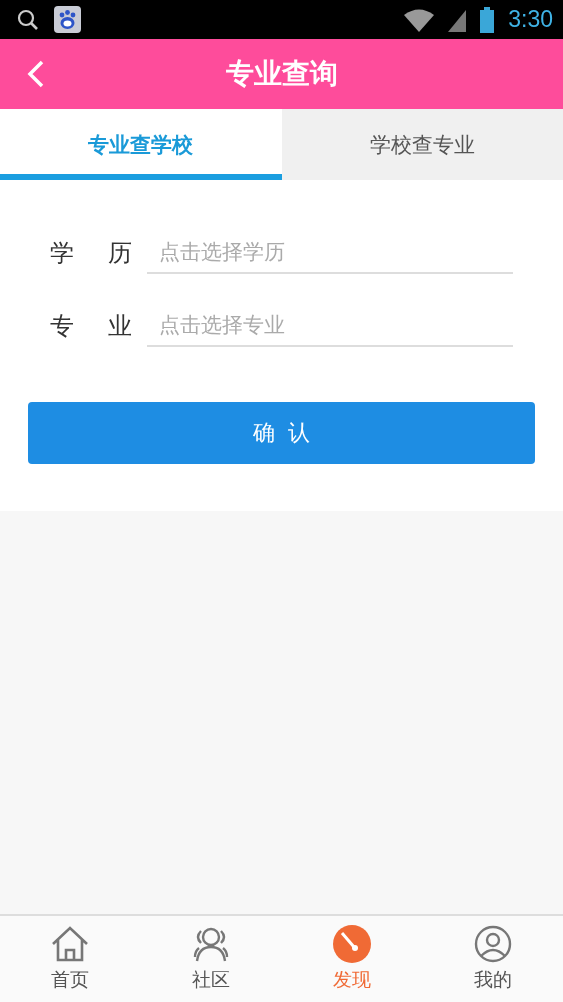 This screenshot has height=1002, width=563. I want to click on wifi-icon, so click(419, 19).